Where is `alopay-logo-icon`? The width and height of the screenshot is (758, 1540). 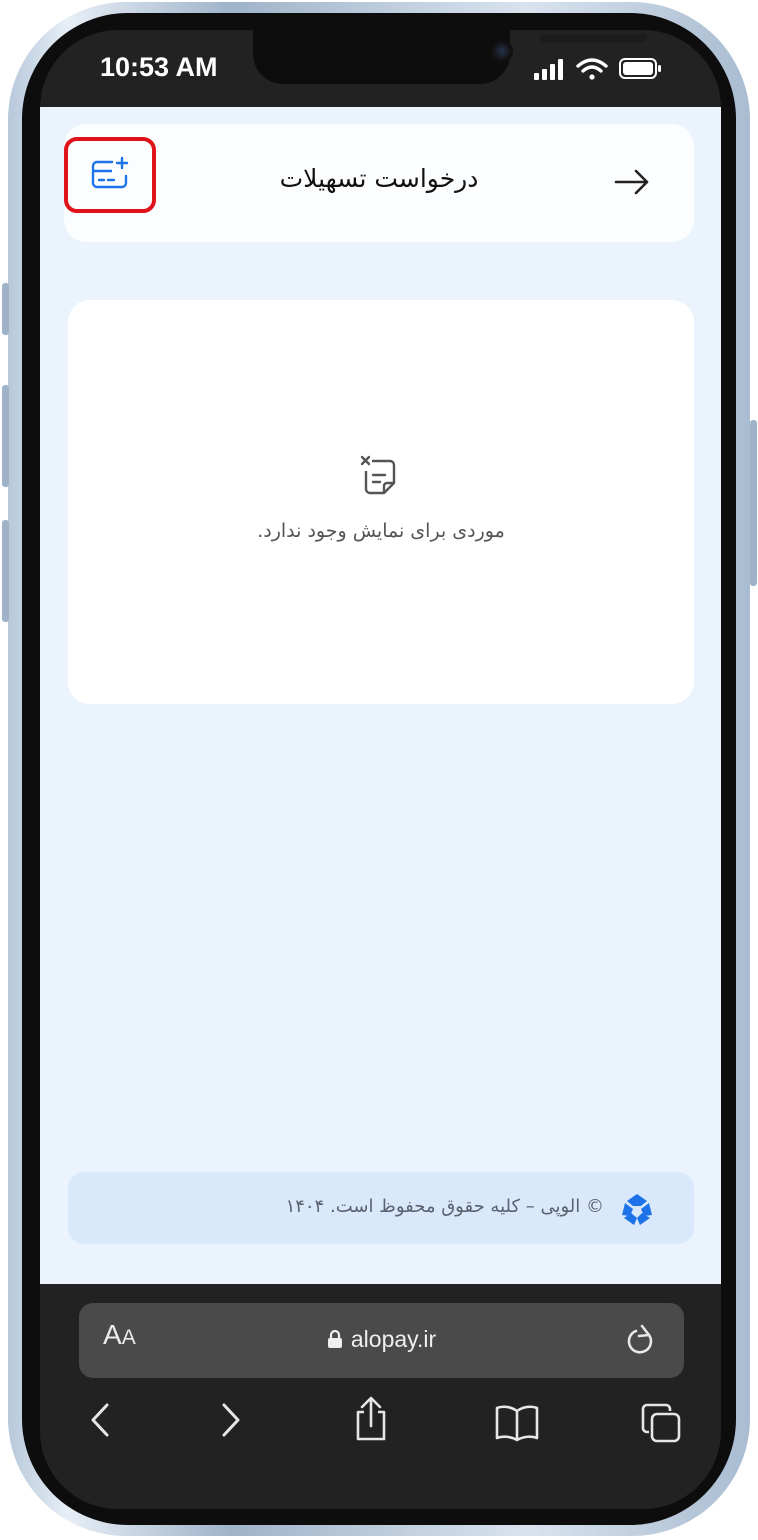 alopay-logo-icon is located at coordinates (637, 1209).